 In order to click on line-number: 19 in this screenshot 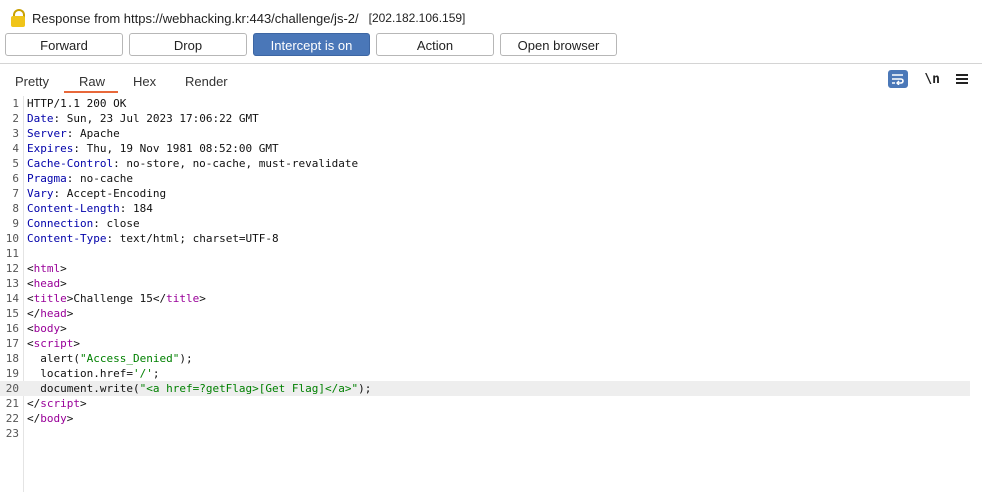, I will do `click(12, 373)`.